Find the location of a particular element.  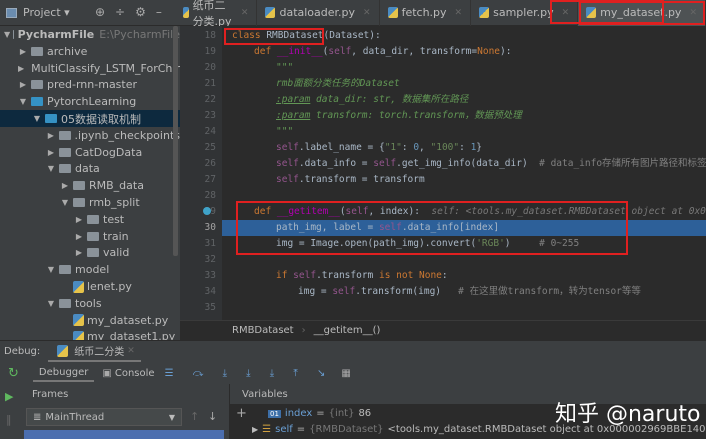

code-token: """ is located at coordinates (285, 131).